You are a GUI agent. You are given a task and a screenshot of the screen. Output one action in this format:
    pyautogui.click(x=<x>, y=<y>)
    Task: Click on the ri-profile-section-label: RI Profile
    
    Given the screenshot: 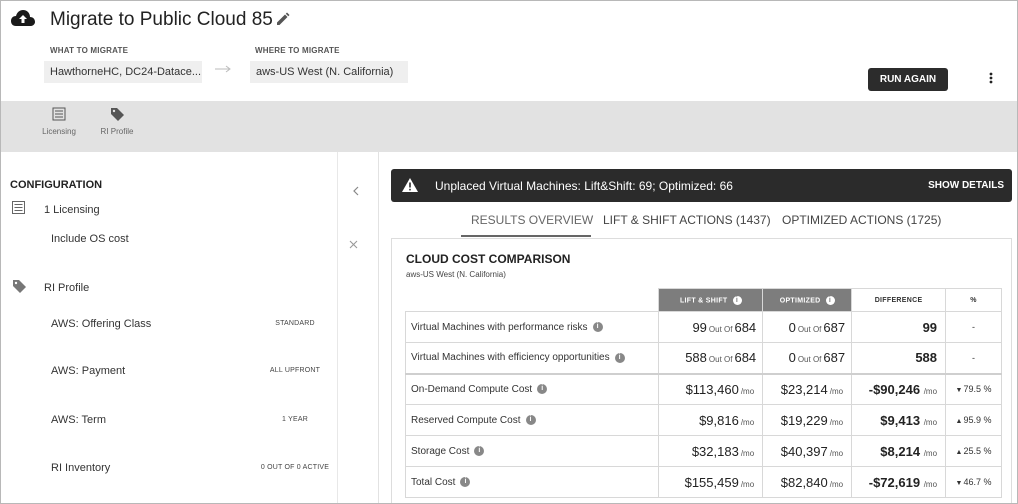 What is the action you would take?
    pyautogui.click(x=67, y=288)
    